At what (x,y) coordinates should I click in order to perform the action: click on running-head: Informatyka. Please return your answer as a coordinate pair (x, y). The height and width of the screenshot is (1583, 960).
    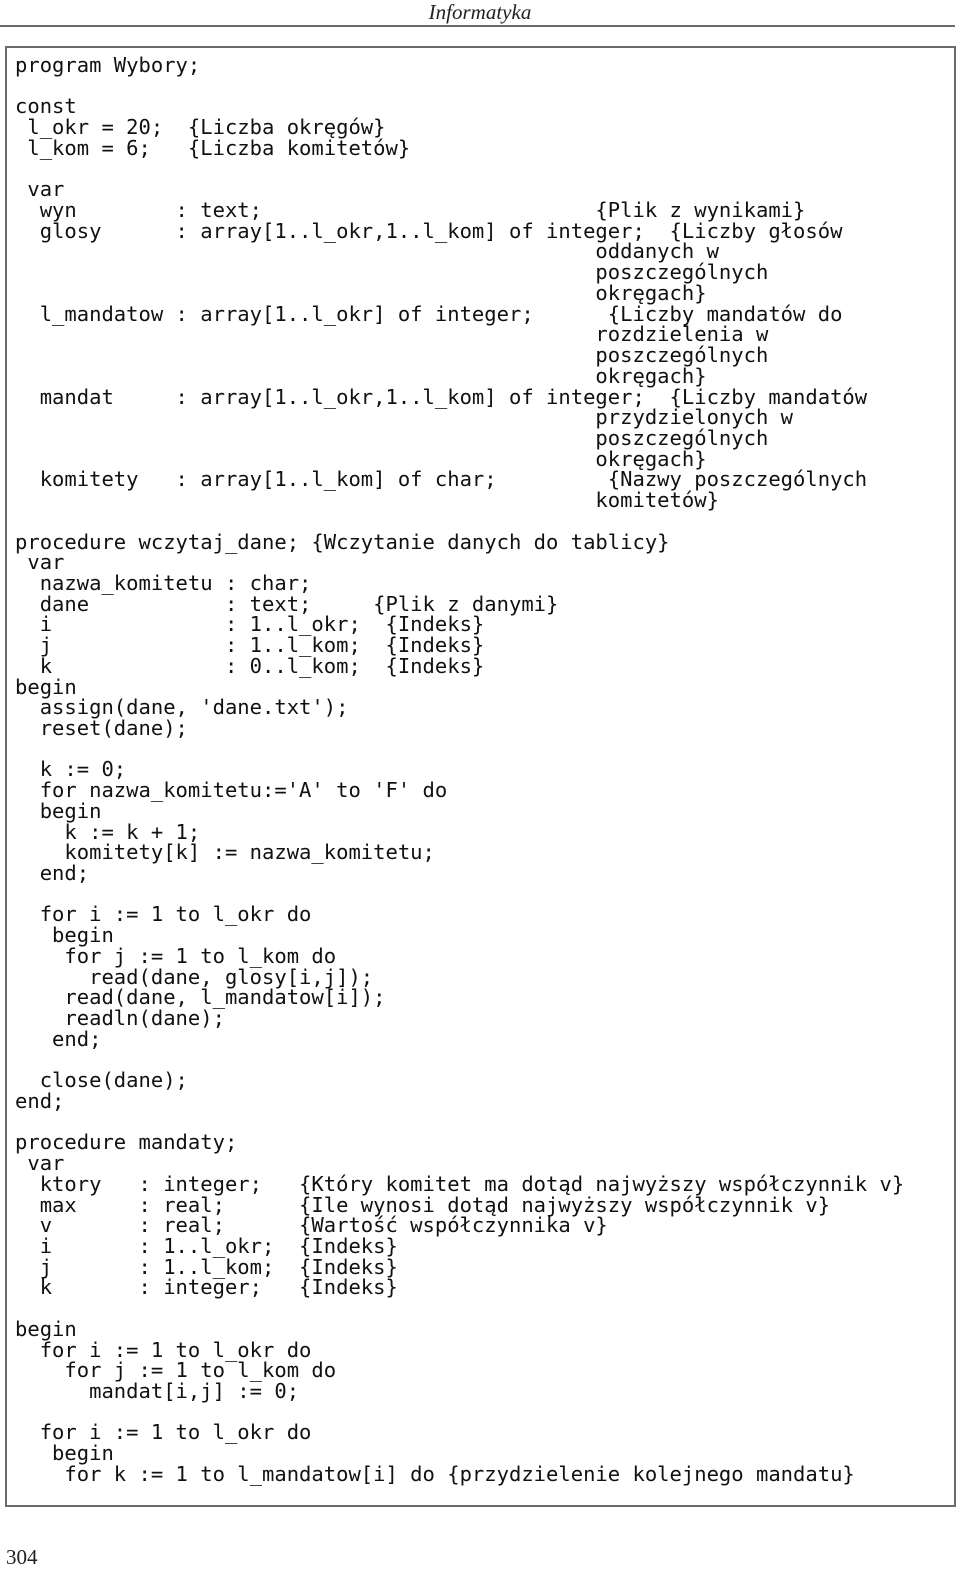
    Looking at the image, I should click on (480, 12).